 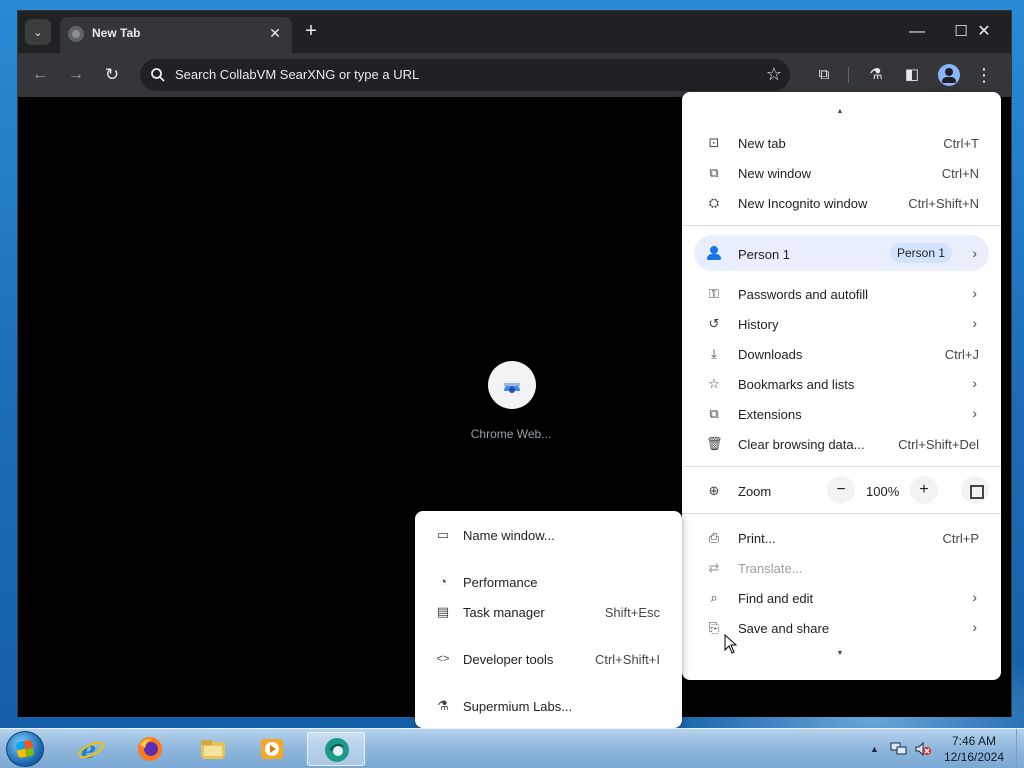 What do you see at coordinates (548, 612) in the screenshot?
I see `submenu-item-task-manager: ▤ Task manager Shift+Esc` at bounding box center [548, 612].